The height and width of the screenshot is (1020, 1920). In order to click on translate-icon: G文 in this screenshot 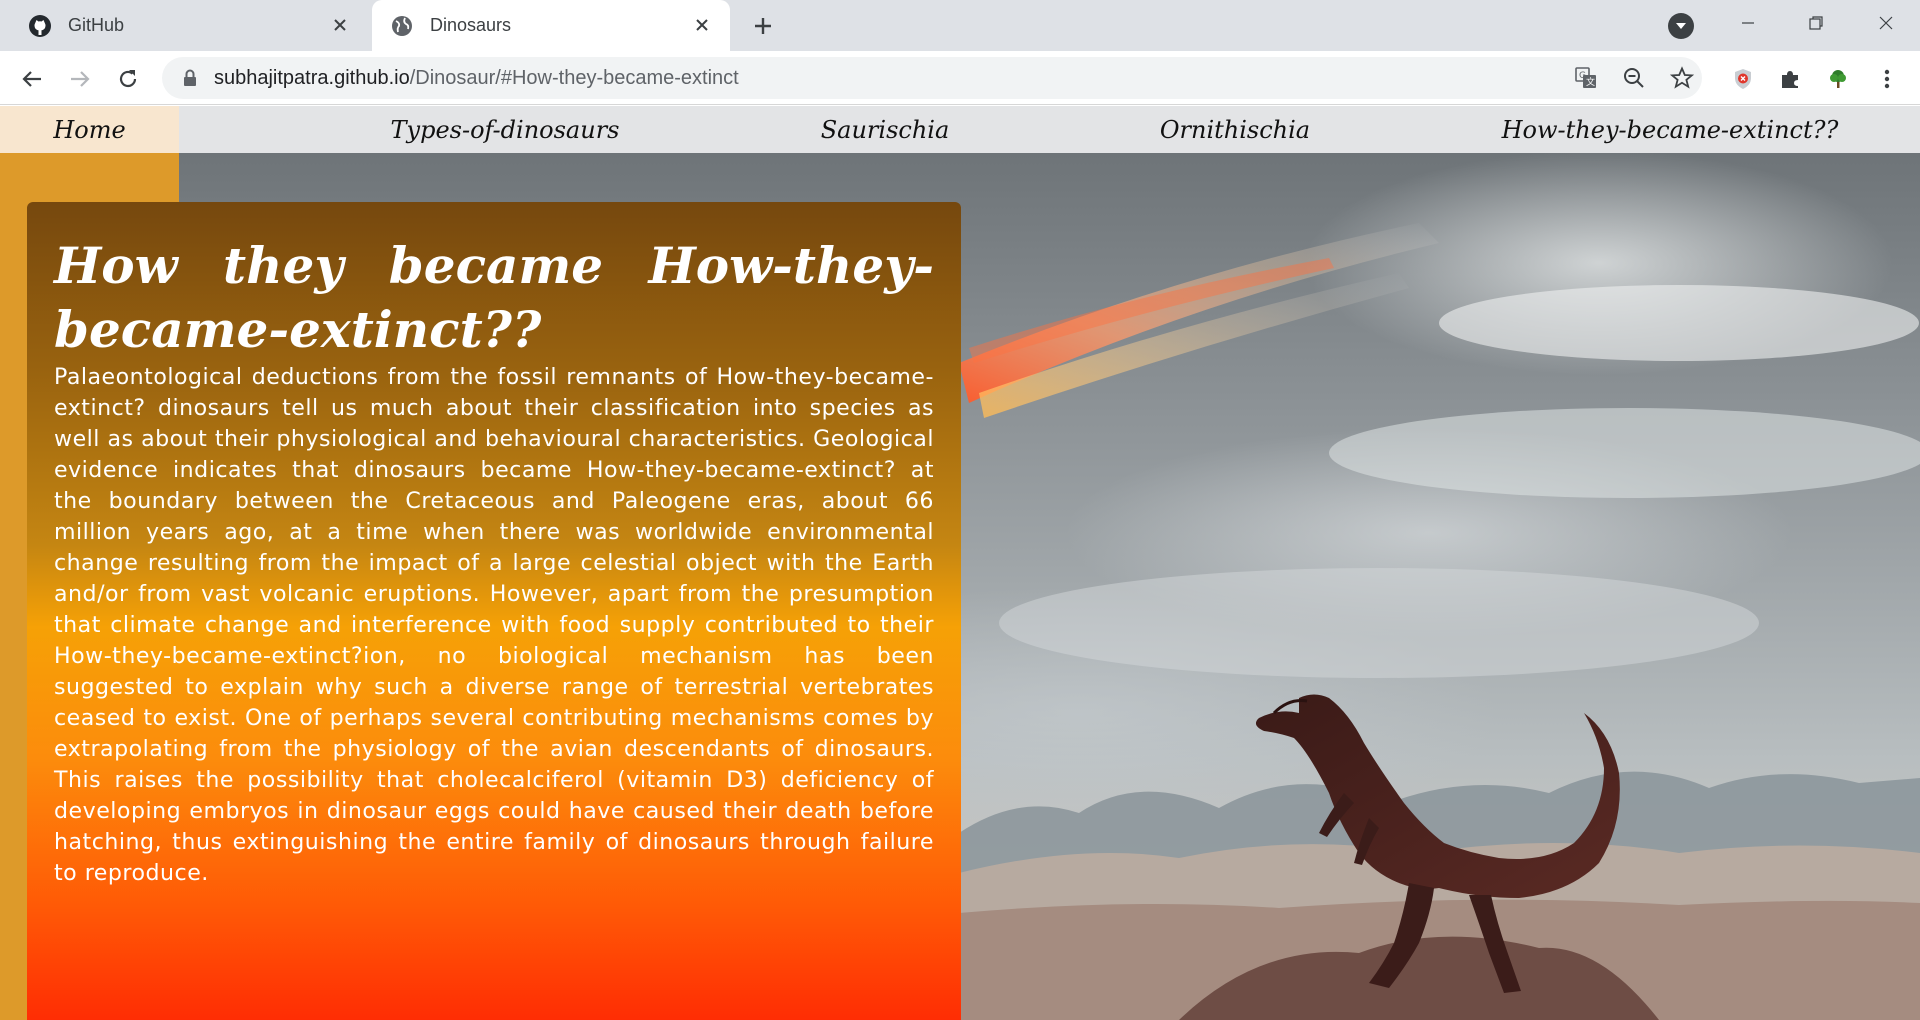, I will do `click(1586, 78)`.